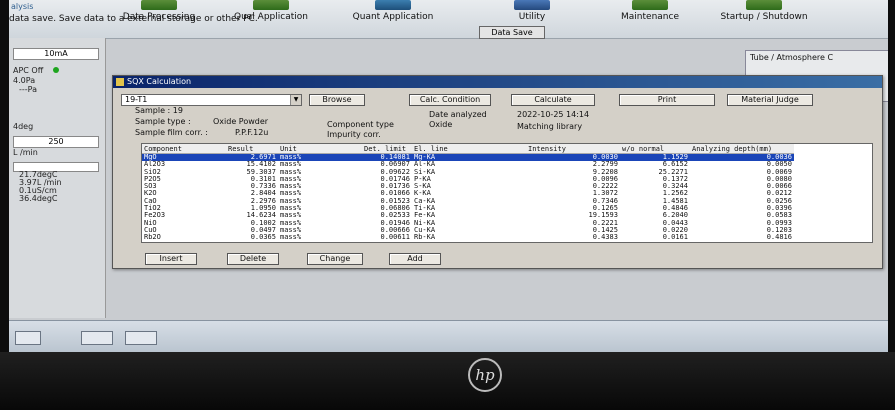 The image size is (895, 410). Describe the element at coordinates (184, 241) in the screenshot. I see `table-cell: SrO` at that location.